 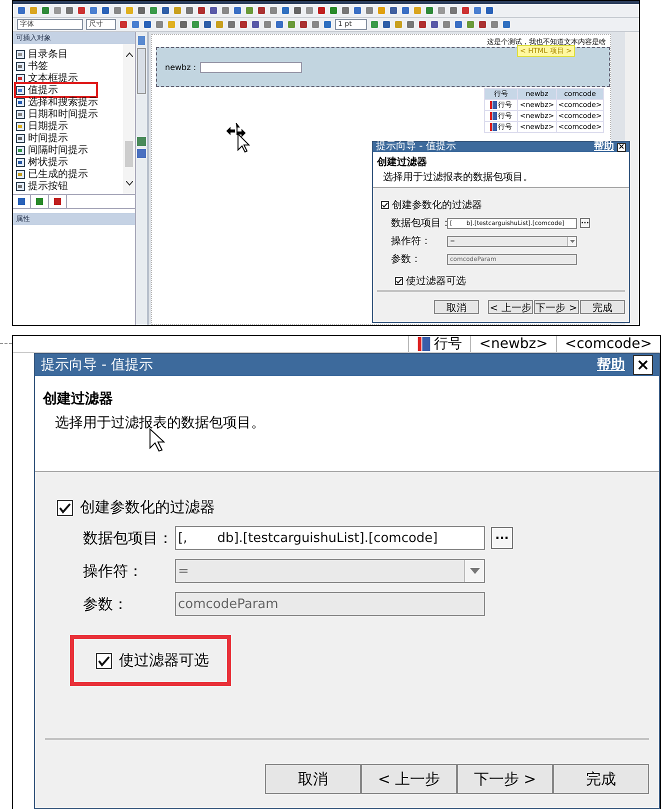 I want to click on pointer-icon, so click(x=157, y=440).